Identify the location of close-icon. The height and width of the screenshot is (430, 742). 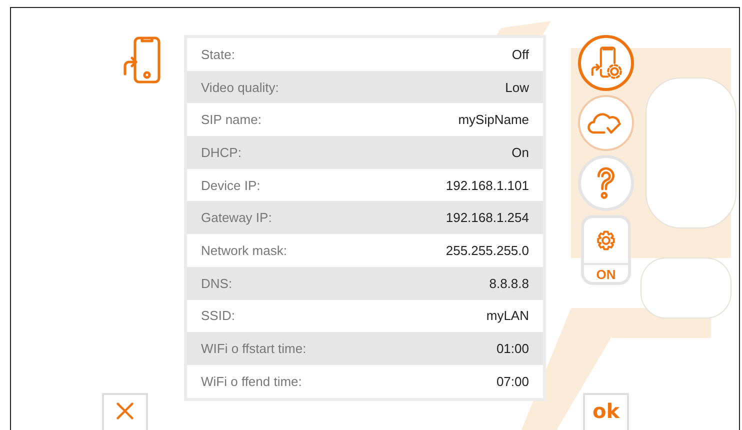
(125, 411).